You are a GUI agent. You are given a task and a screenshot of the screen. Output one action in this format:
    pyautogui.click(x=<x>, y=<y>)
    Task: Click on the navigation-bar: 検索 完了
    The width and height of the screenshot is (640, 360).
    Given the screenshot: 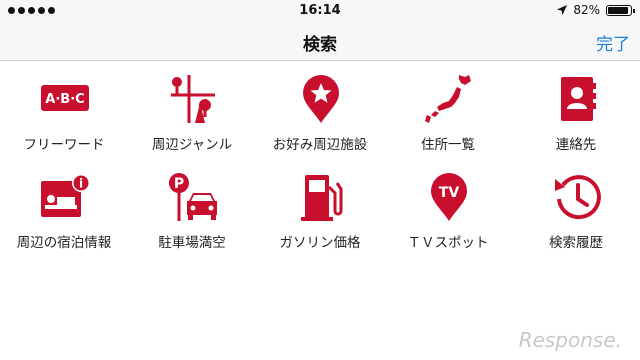 What is the action you would take?
    pyautogui.click(x=320, y=41)
    